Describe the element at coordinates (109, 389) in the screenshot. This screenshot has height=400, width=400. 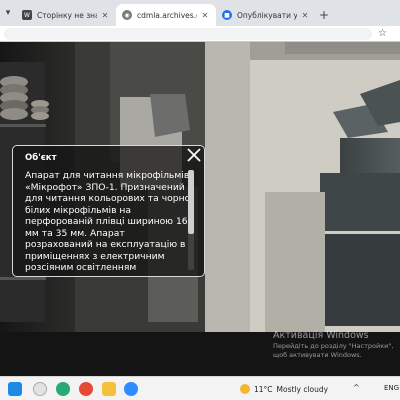
I see `explorer-icon` at that location.